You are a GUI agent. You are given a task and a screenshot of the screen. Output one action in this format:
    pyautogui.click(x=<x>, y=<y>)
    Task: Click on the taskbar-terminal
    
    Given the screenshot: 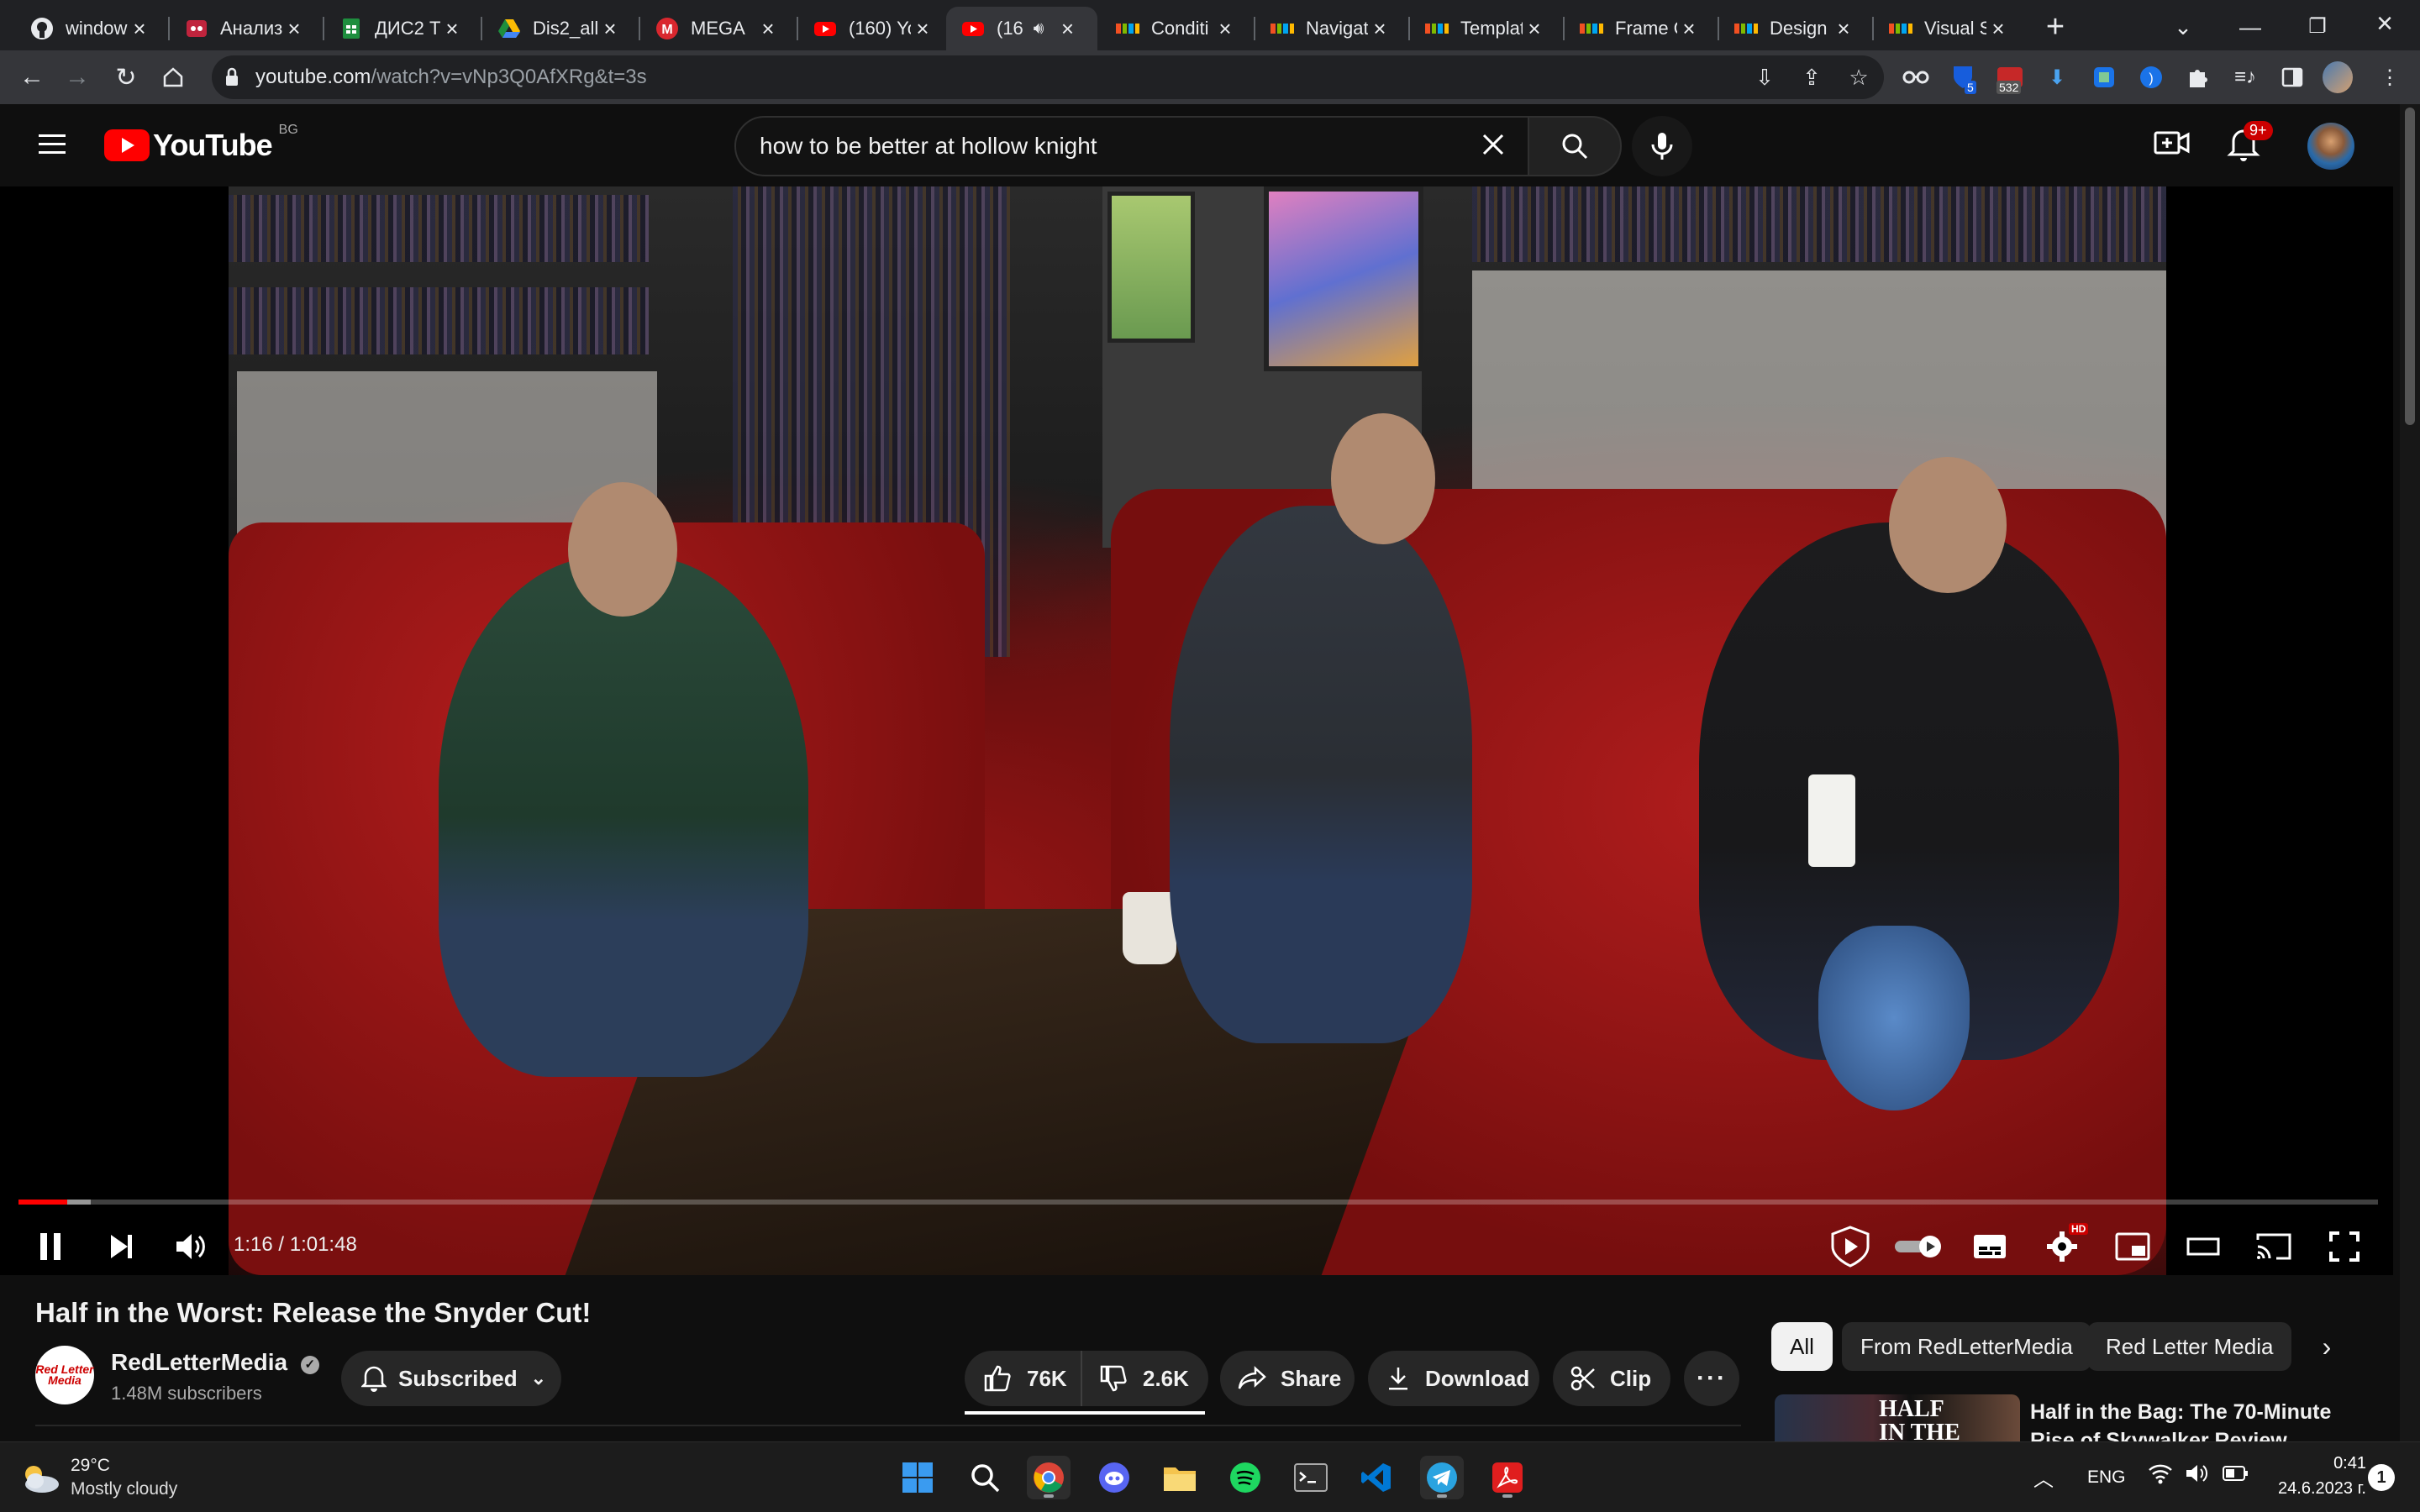 What is the action you would take?
    pyautogui.click(x=1311, y=1477)
    